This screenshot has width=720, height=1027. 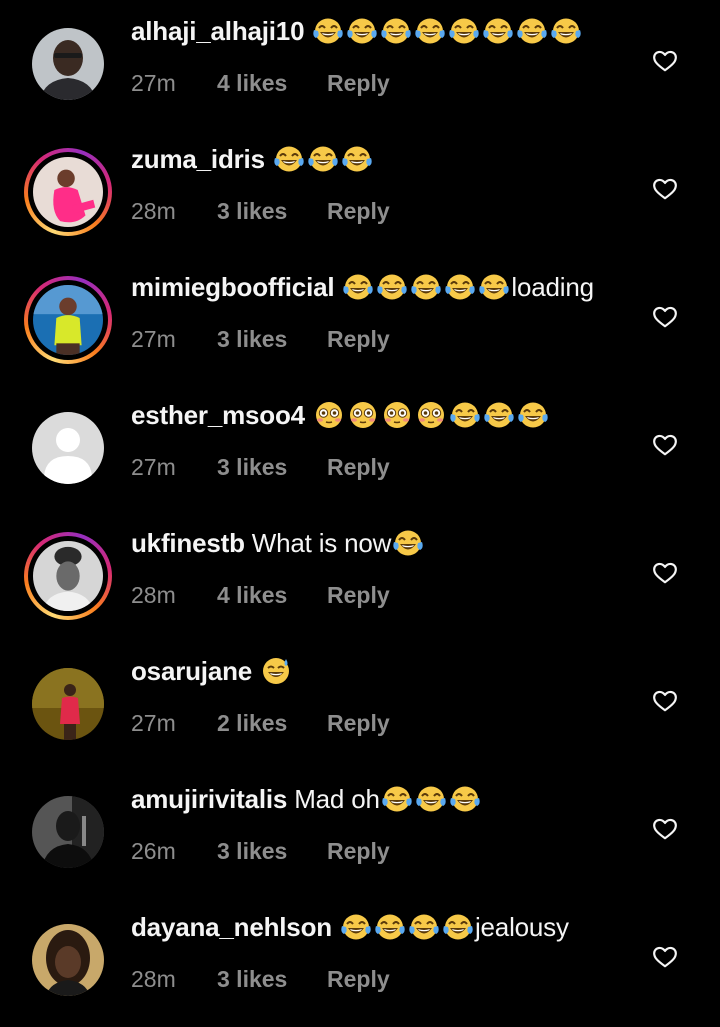 I want to click on comment-body: ukfinestb What is now, so click(x=278, y=543).